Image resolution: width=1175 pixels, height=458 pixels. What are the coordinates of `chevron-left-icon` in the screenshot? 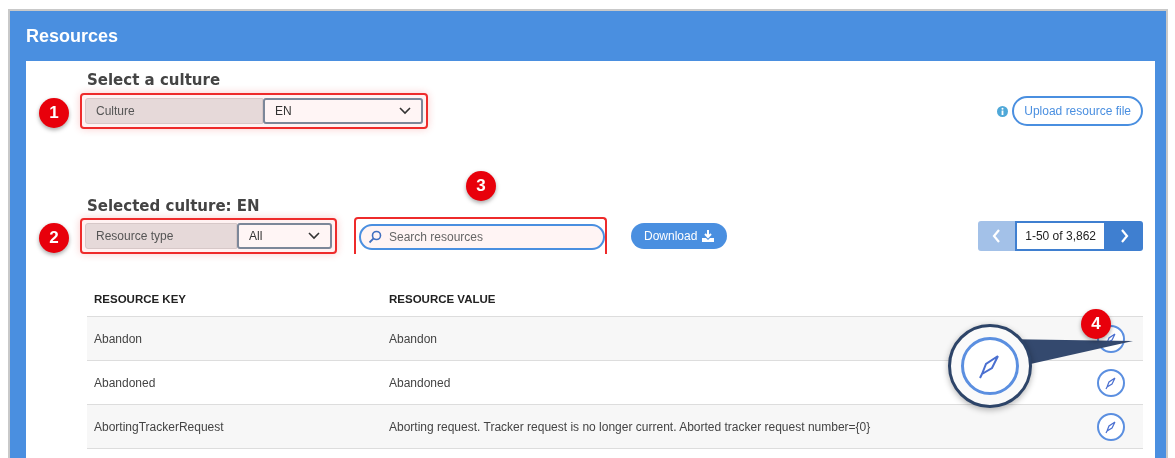 It's located at (997, 235).